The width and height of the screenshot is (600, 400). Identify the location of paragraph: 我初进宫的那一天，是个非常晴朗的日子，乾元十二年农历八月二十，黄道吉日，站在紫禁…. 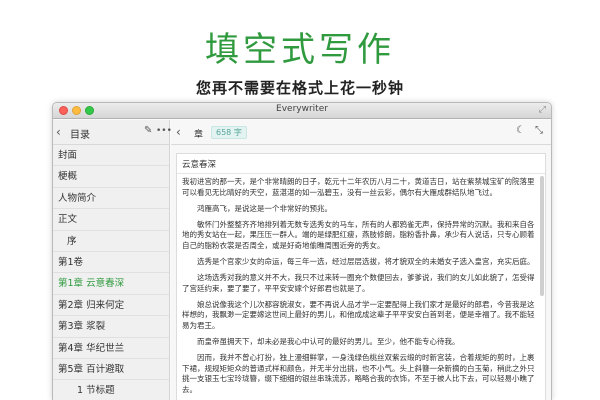
(358, 187).